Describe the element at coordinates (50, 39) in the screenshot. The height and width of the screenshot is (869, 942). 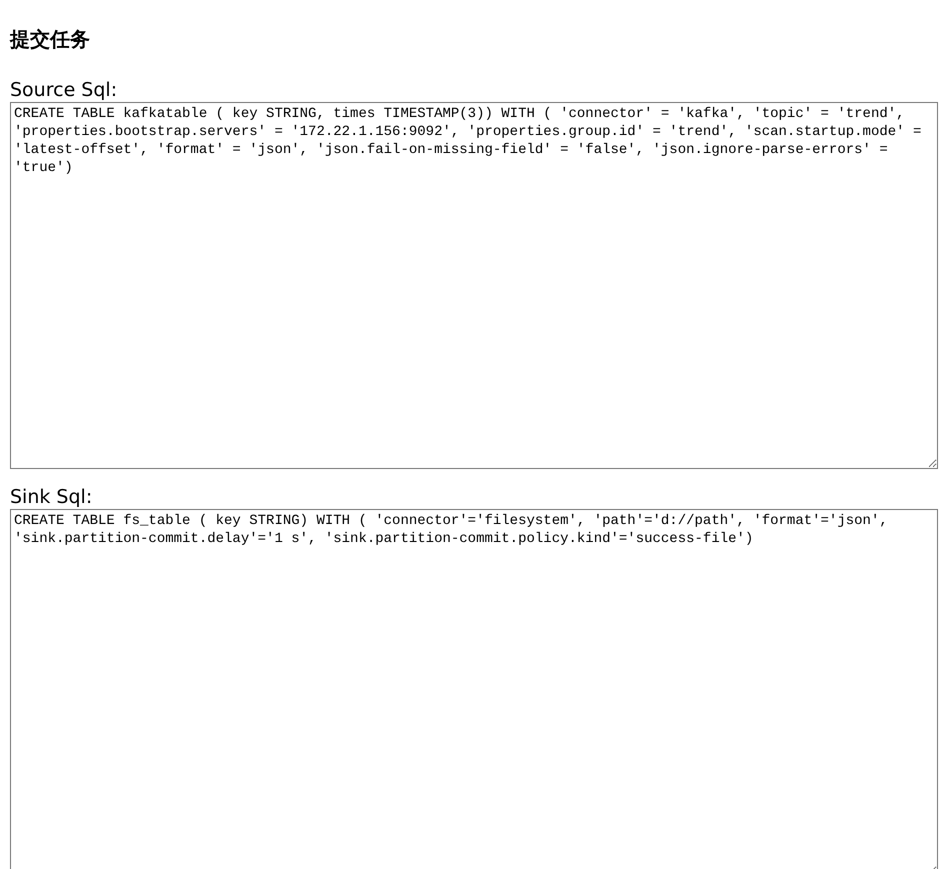
I see `page-title: 提交任务` at that location.